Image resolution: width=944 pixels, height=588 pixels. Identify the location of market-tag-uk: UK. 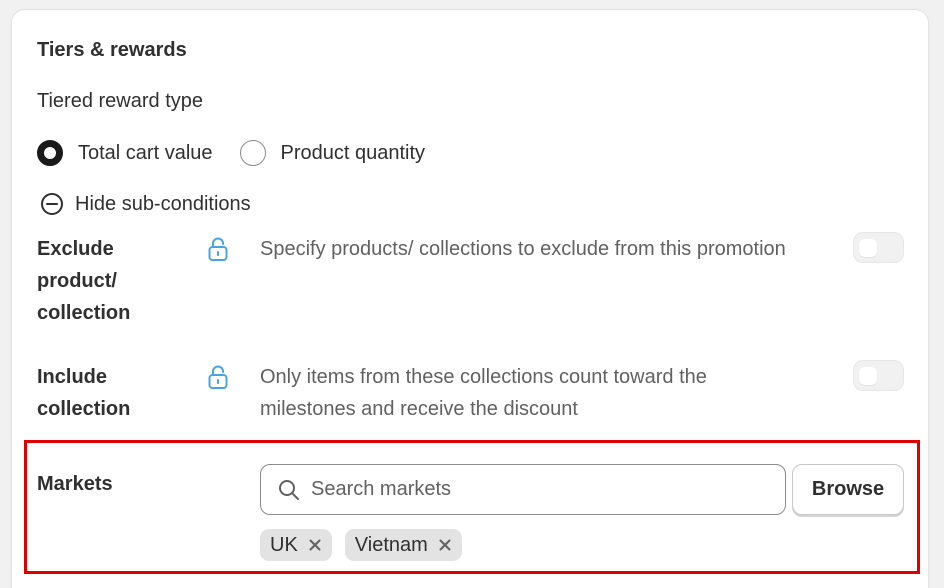
(296, 545).